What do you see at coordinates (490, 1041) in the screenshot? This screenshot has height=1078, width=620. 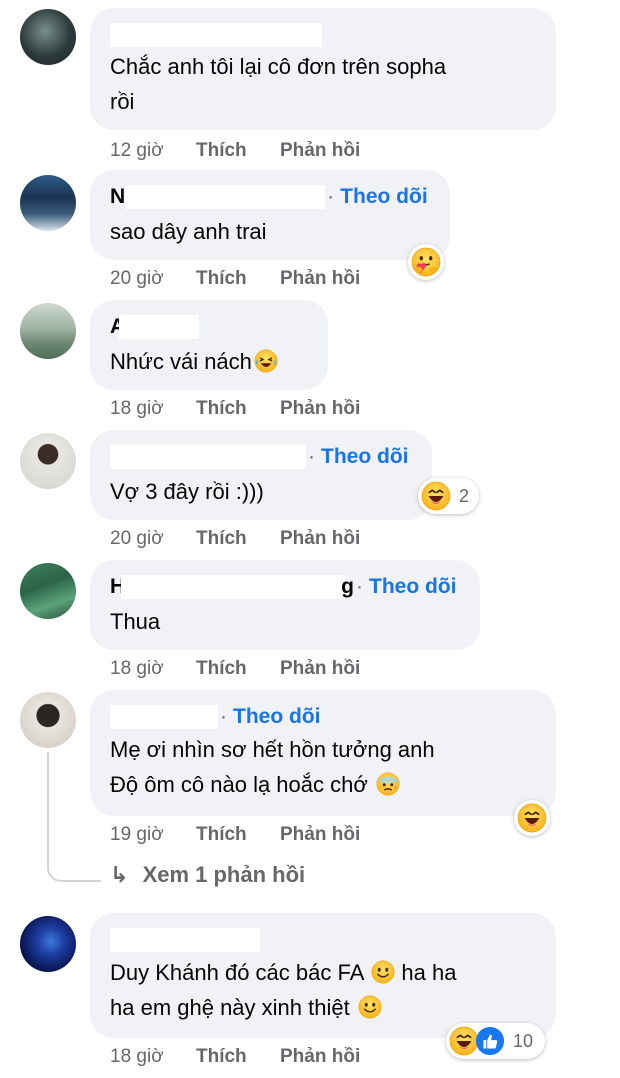 I see `like-emoji-icon` at bounding box center [490, 1041].